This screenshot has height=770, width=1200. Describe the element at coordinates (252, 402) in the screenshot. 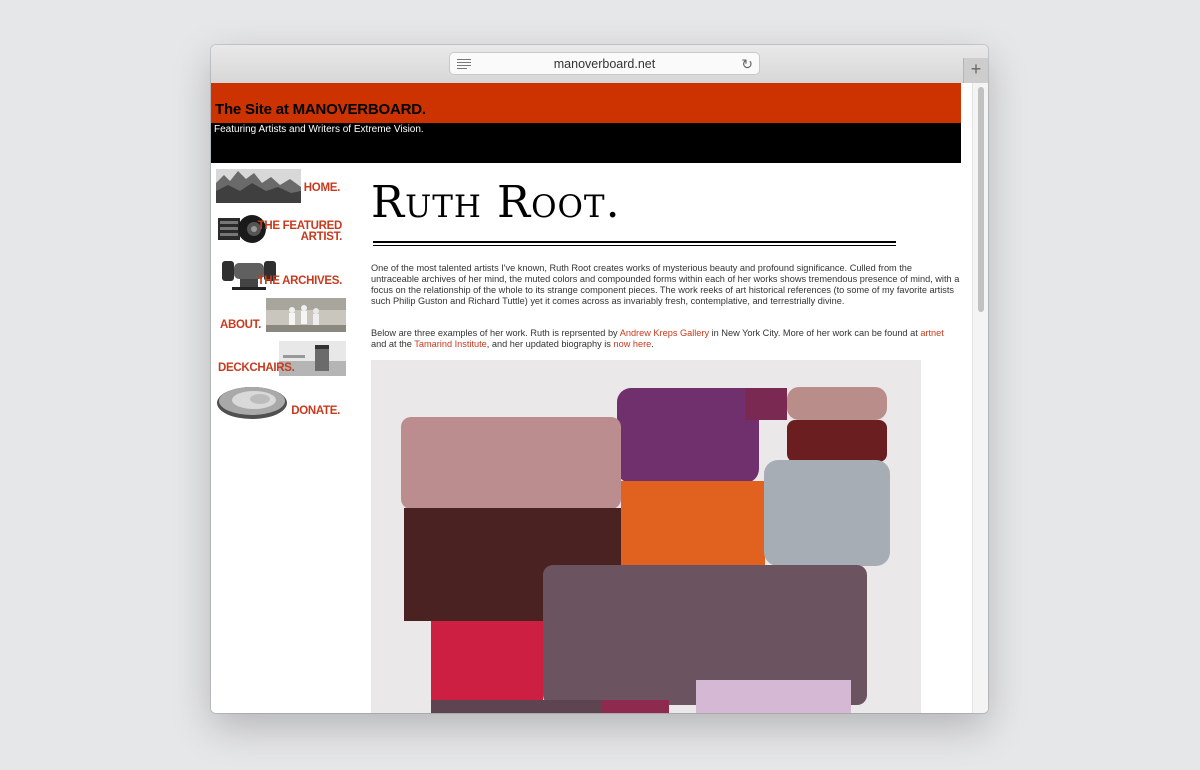

I see `coin-thumbnail` at that location.